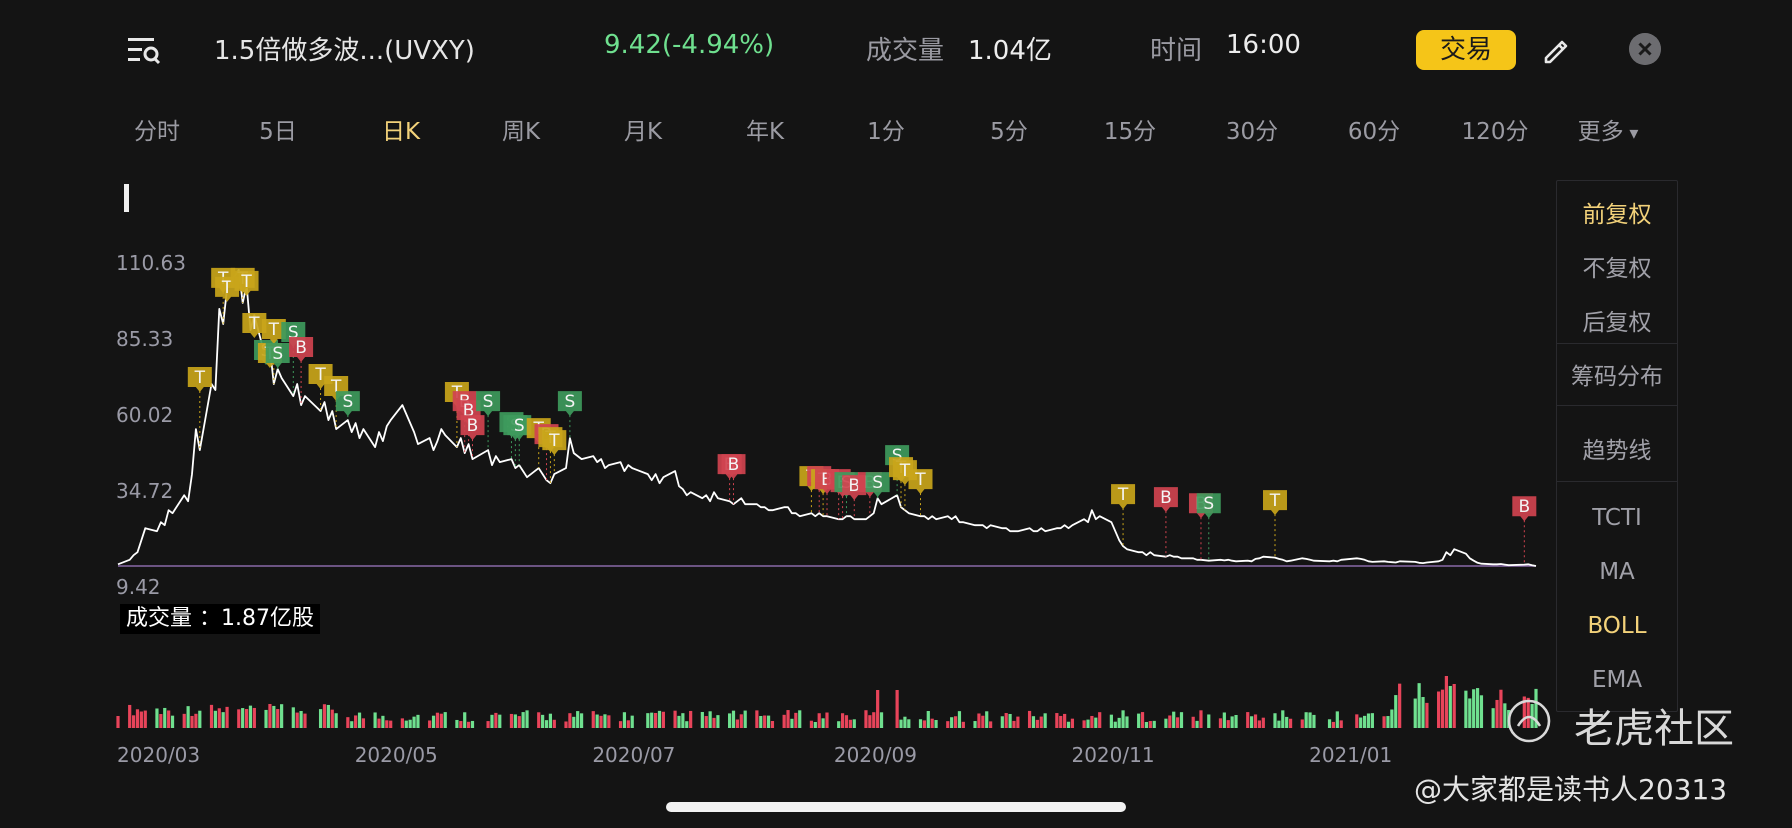 The width and height of the screenshot is (1792, 828). I want to click on panel-item-7: MA, so click(1617, 572).